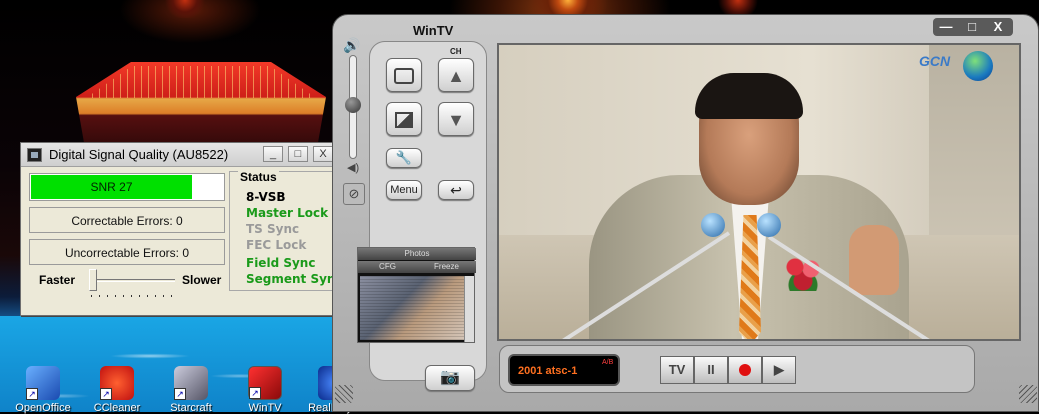 This screenshot has height=414, width=1039. Describe the element at coordinates (353, 105) in the screenshot. I see `volume-slider-thumb` at that location.